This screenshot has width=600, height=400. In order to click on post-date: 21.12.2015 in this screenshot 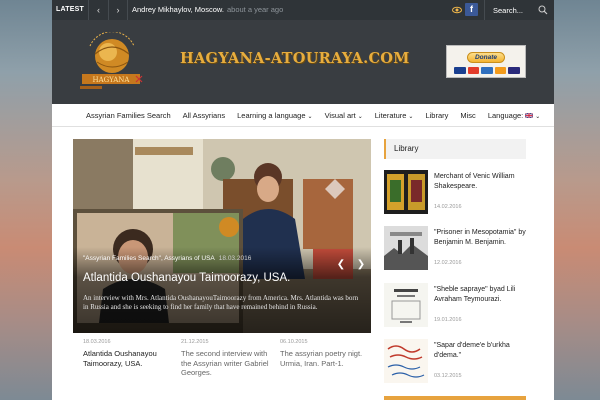, I will do `click(195, 342)`.